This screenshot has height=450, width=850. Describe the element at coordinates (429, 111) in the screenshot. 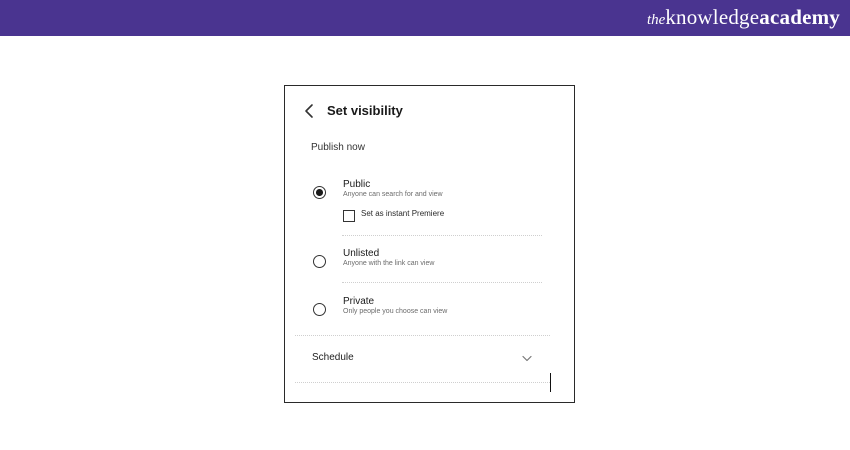

I see `panel-header: Set visibility` at that location.